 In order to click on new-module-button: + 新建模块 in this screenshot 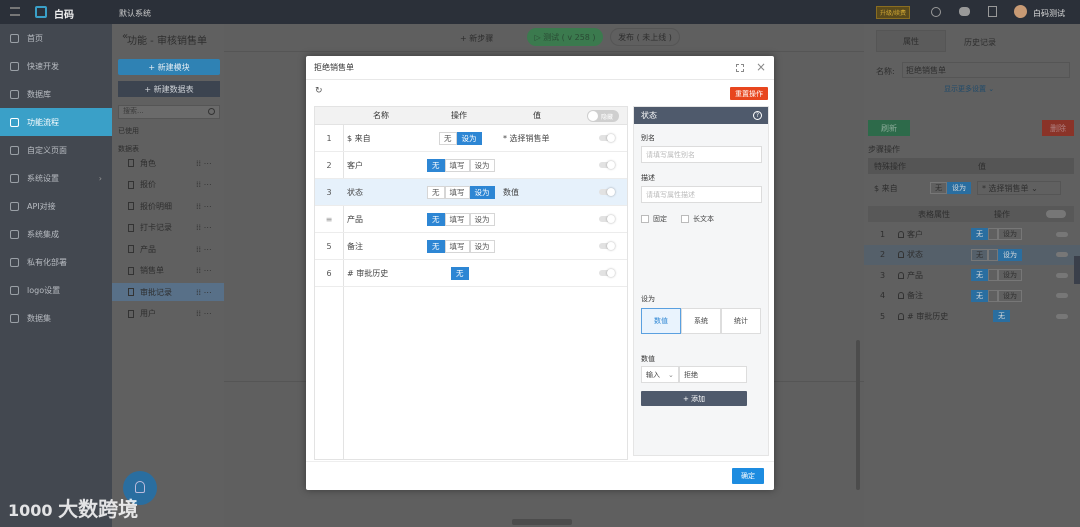, I will do `click(169, 67)`.